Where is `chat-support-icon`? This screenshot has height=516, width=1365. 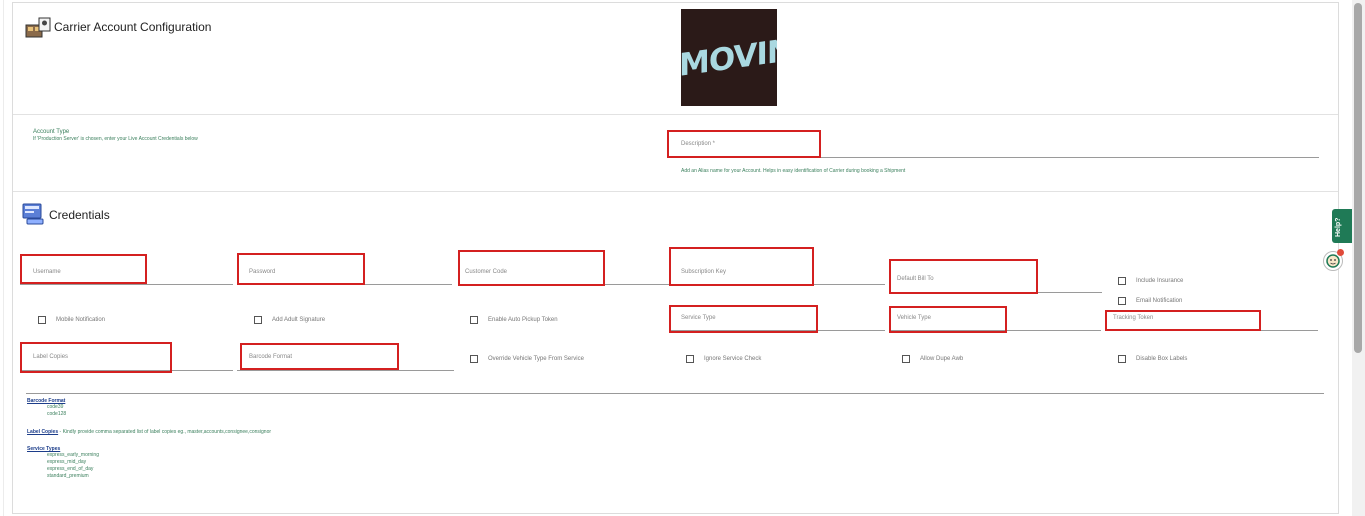 chat-support-icon is located at coordinates (1333, 260).